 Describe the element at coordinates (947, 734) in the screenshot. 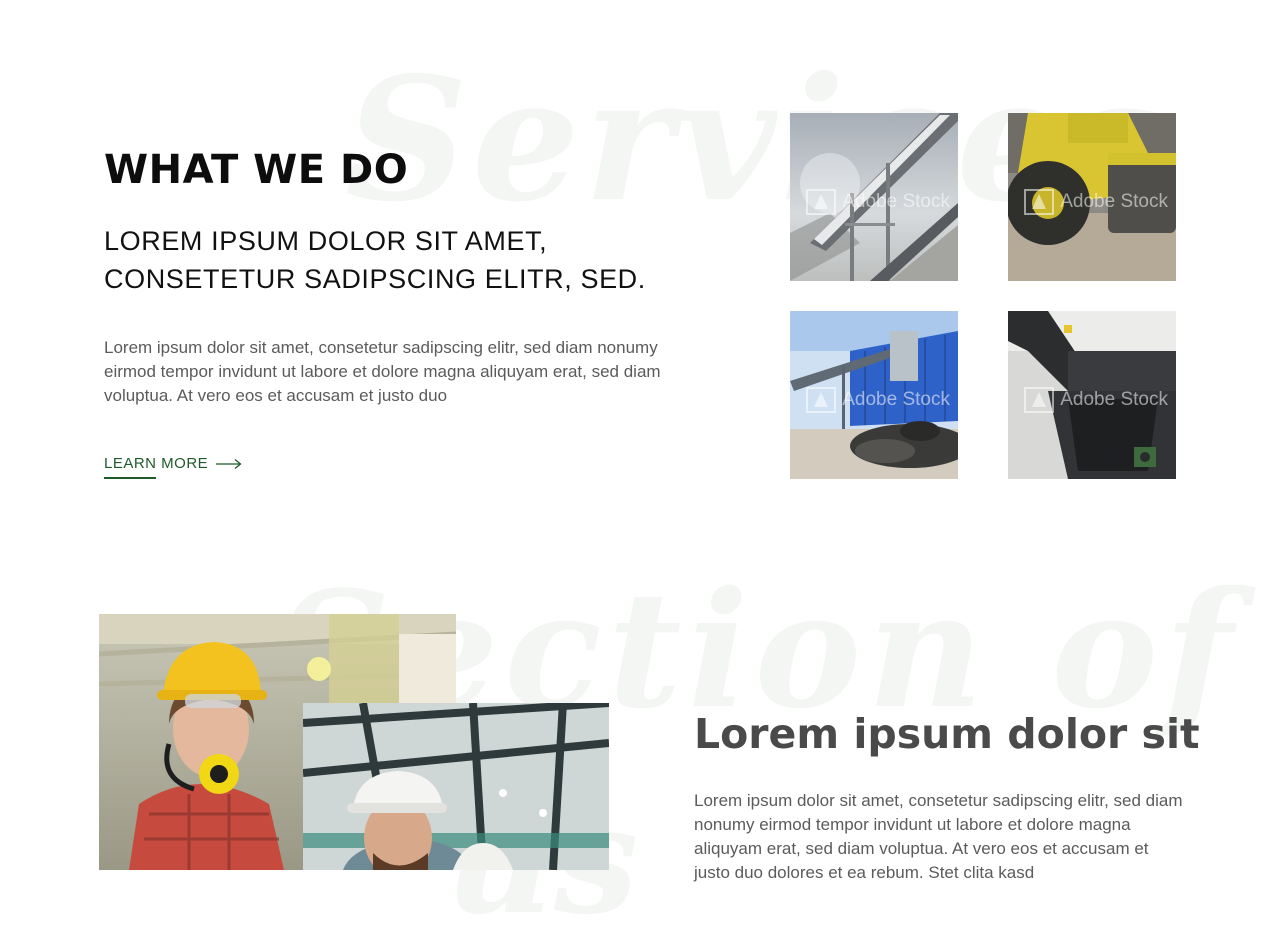

I see `section-two-heading: Lorem ipsum dolor sit` at that location.